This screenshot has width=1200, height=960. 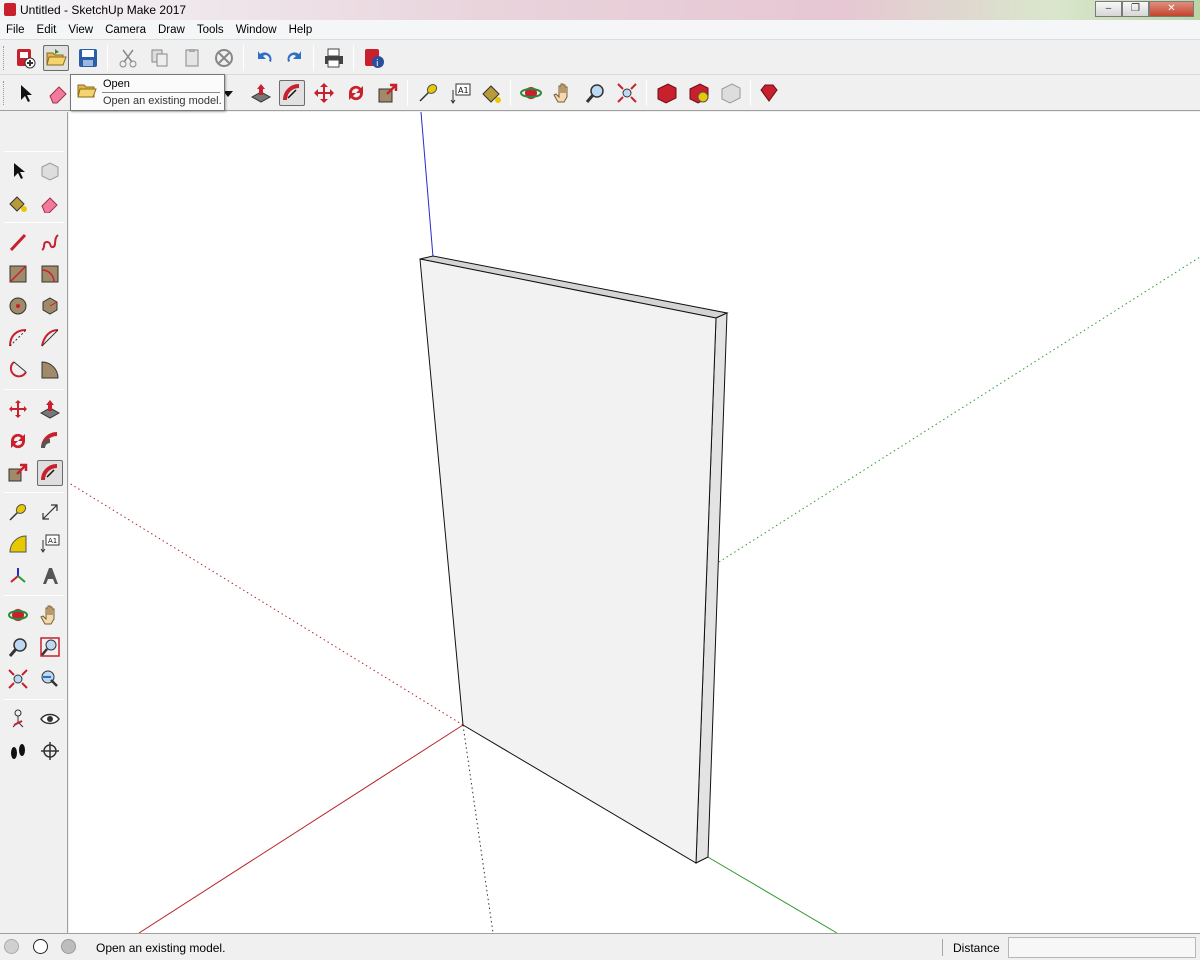 I want to click on rotate-tool-button, so click(x=356, y=93).